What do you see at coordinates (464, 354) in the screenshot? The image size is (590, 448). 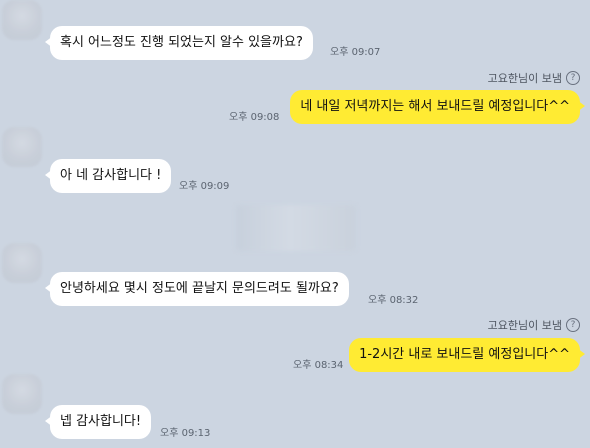 I see `message-text: 1-2시간 내로 보내드릴 예정입니다^^` at bounding box center [464, 354].